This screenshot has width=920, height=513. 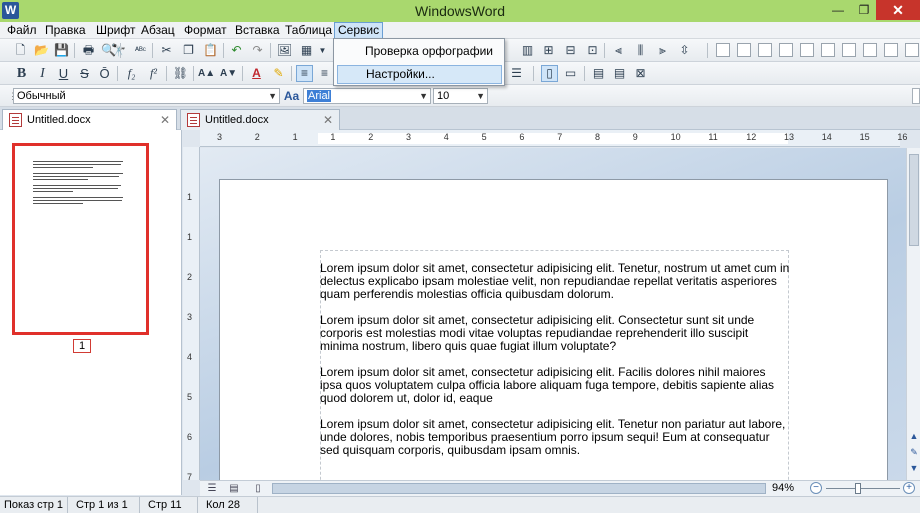 I want to click on find-icon: 🔭, so click(x=118, y=50).